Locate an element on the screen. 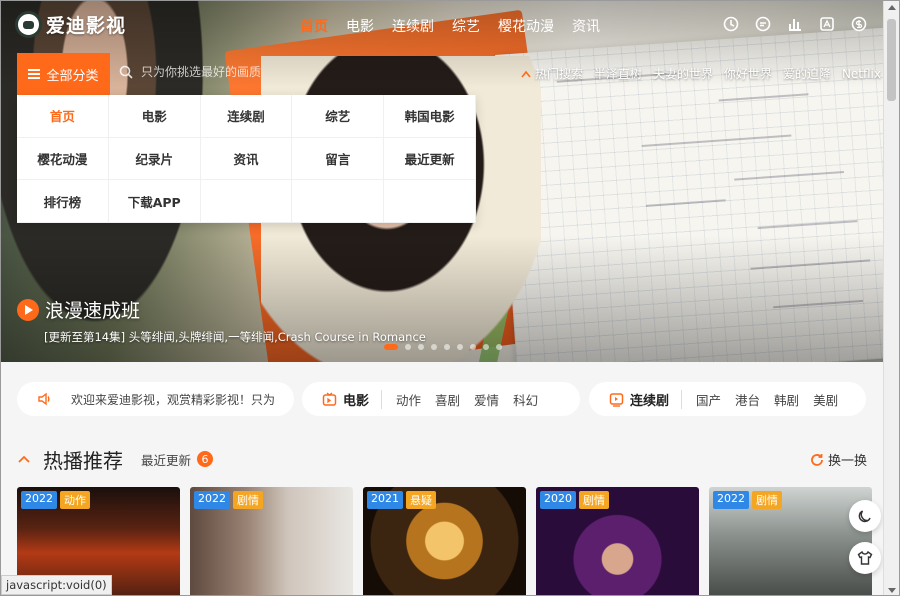 The width and height of the screenshot is (900, 596). nav-icons is located at coordinates (795, 24).